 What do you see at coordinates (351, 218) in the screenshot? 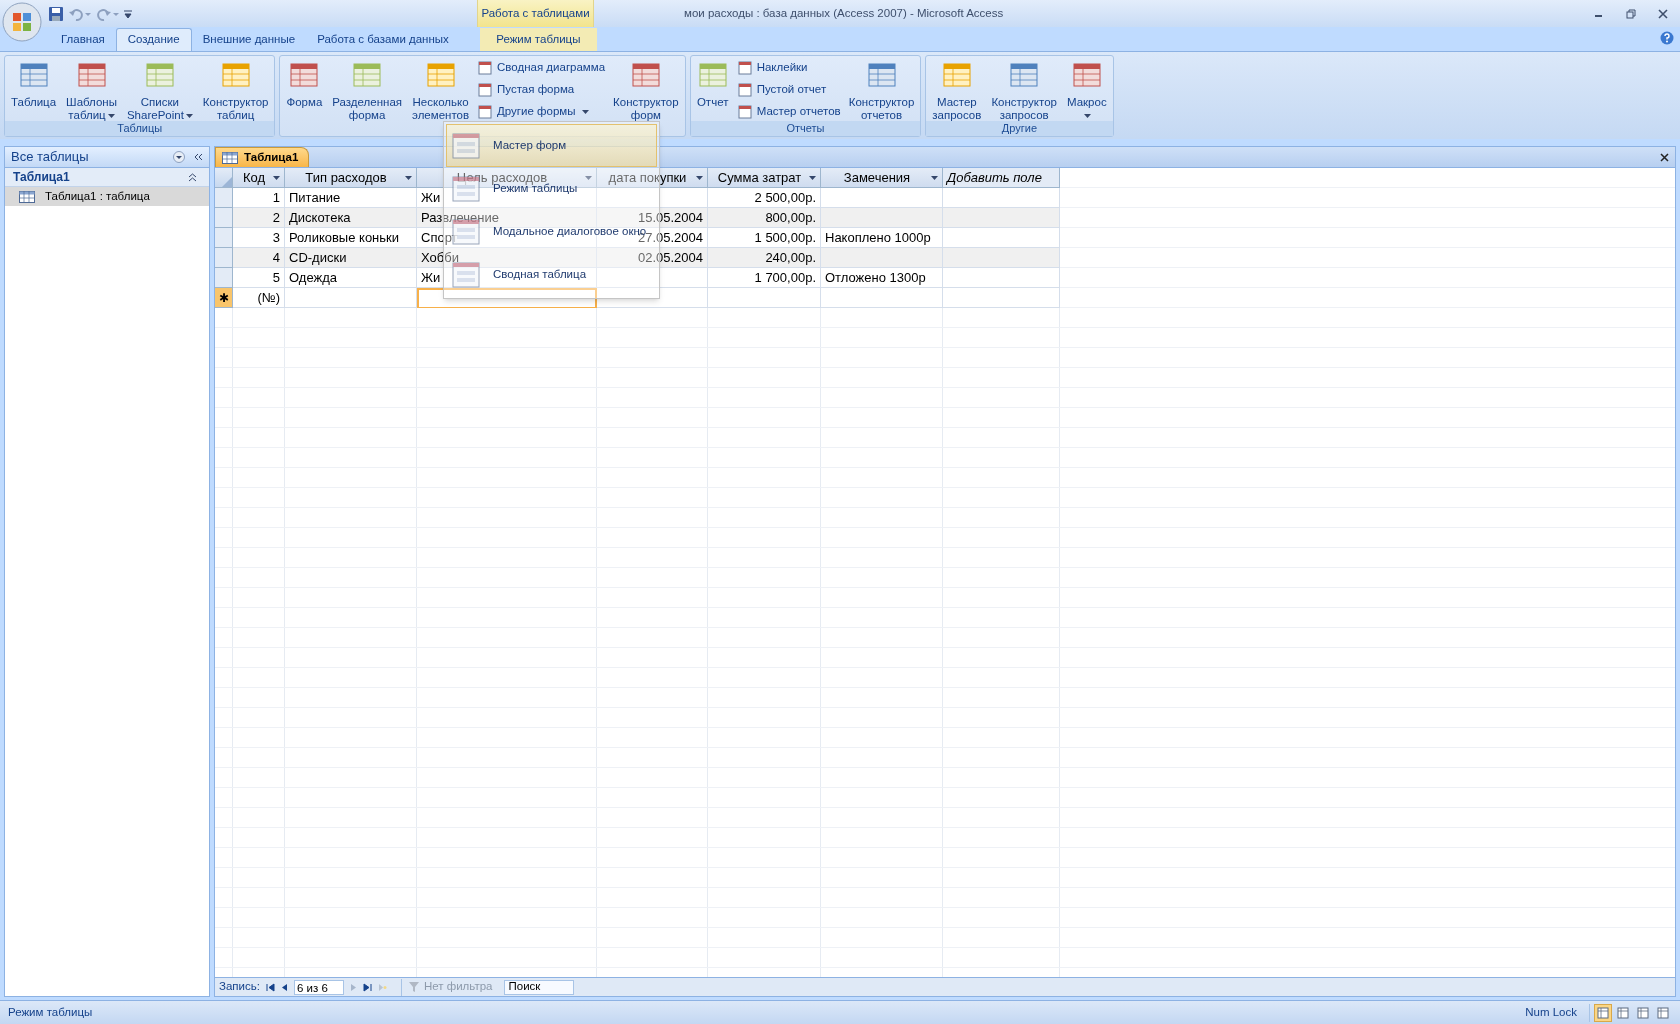
I see `table-cell: Дискотека` at bounding box center [351, 218].